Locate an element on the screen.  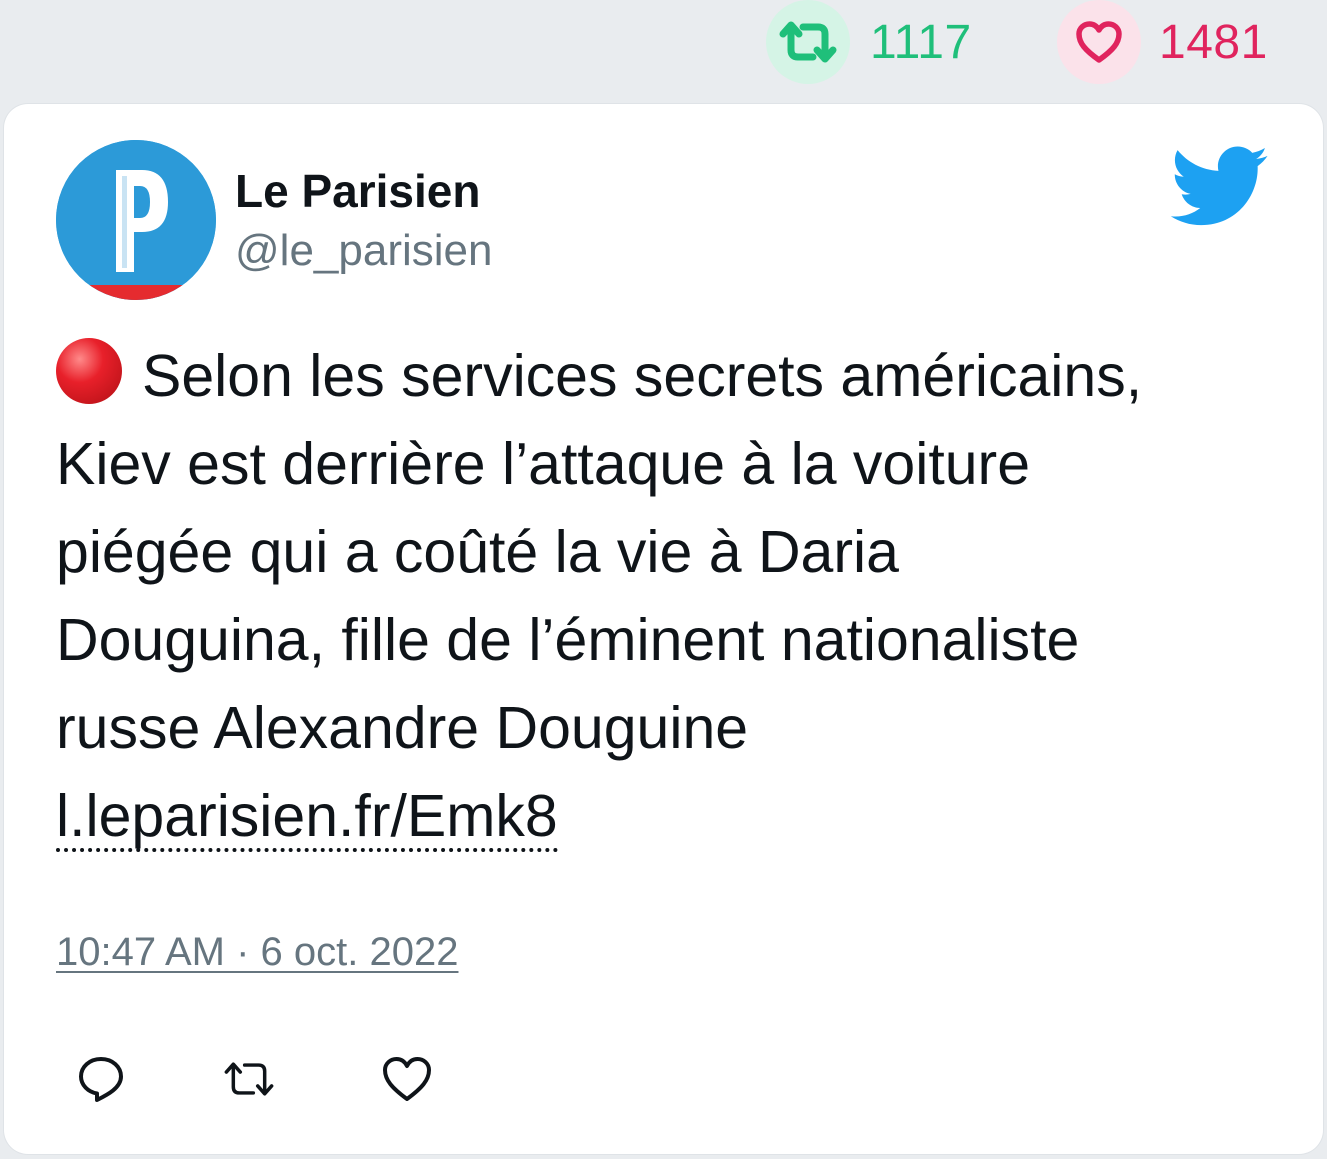
avatar is located at coordinates (136, 220).